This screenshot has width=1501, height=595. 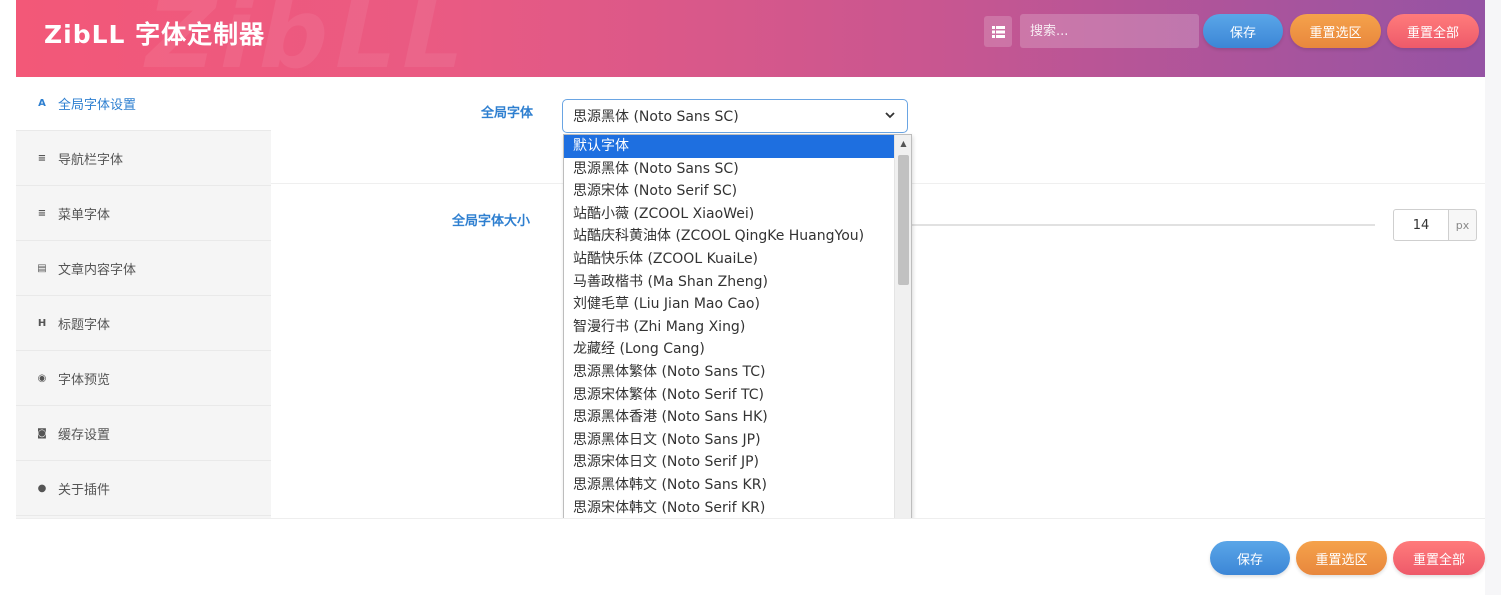 I want to click on dropdown-option: 思源黑体香港 (Noto Sans HK), so click(x=729, y=417).